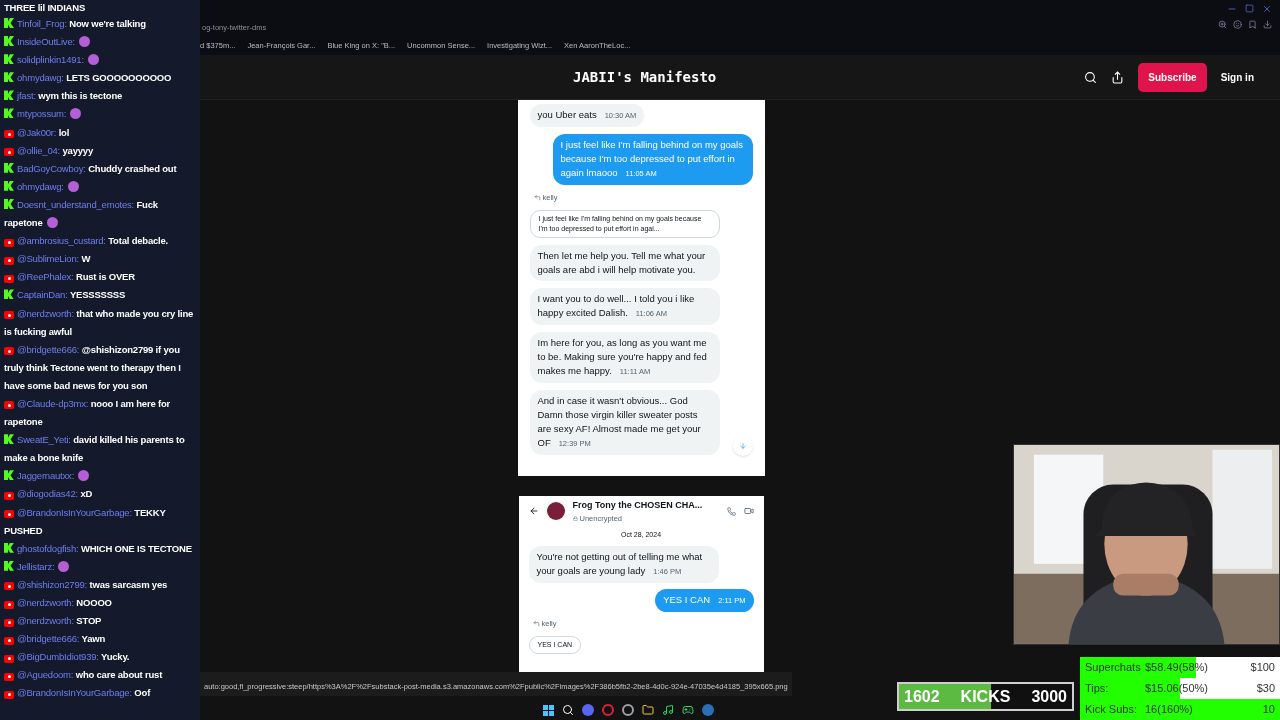 The width and height of the screenshot is (1280, 720). What do you see at coordinates (100, 277) in the screenshot?
I see `chat-message: @ReePhalex: Rust is OVER` at bounding box center [100, 277].